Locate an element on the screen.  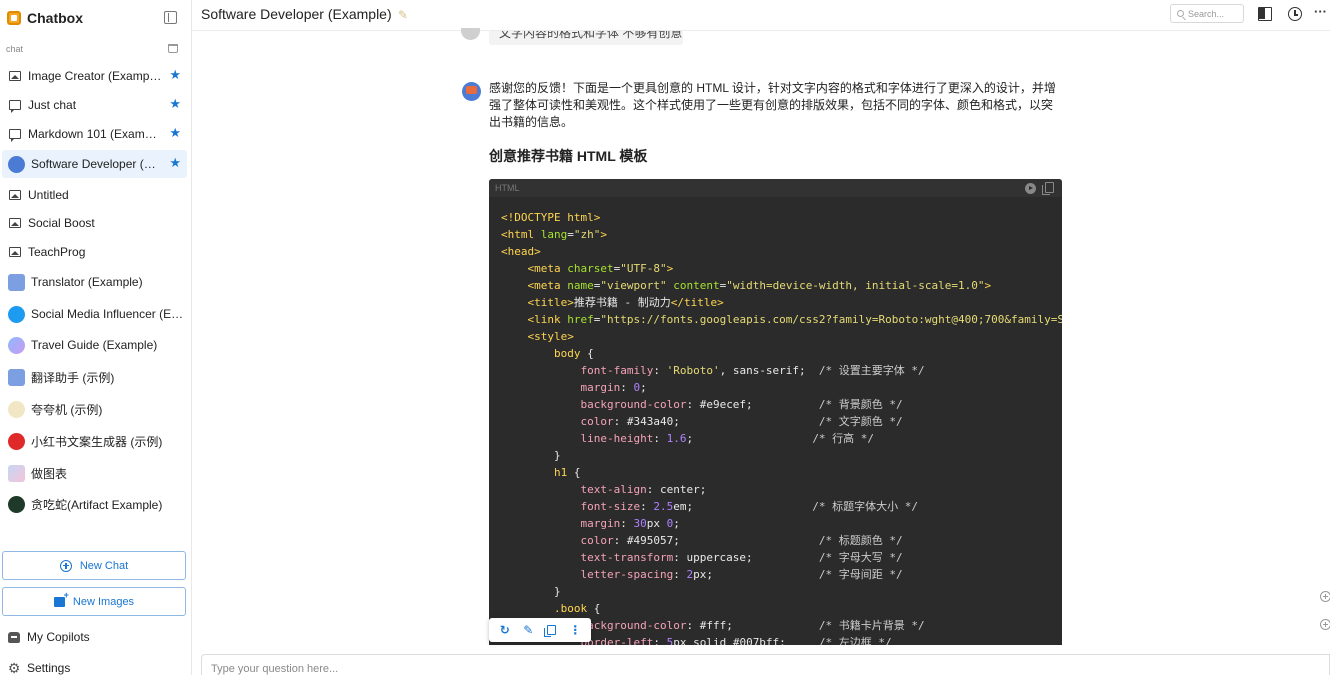
session-item: Social Media Influencer (Example) is located at coordinates (94, 314).